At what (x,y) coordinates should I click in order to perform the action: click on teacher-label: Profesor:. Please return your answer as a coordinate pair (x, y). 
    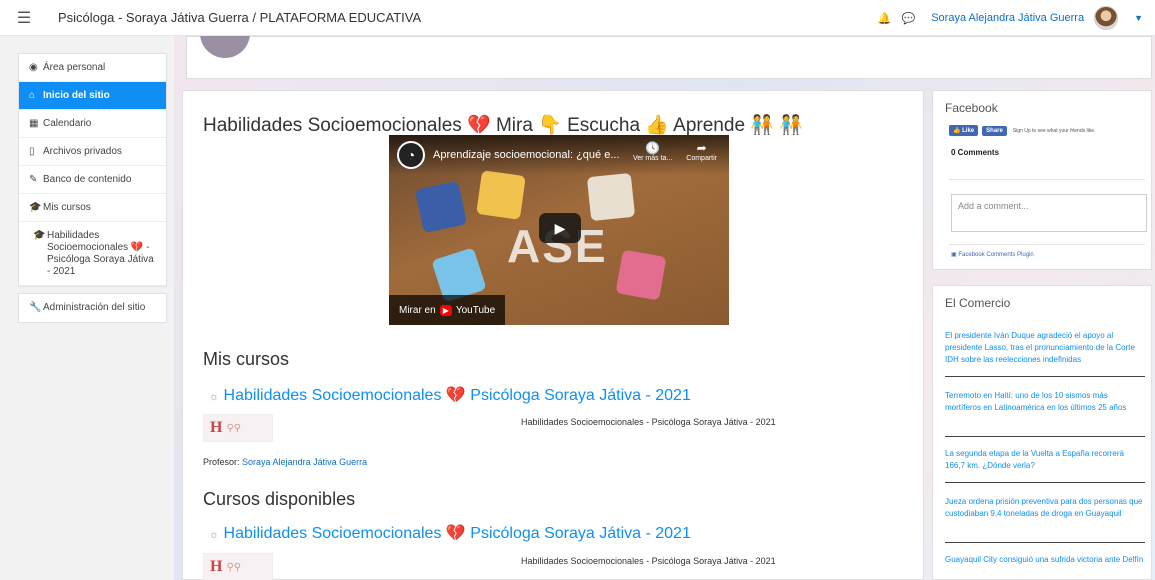
    Looking at the image, I should click on (221, 462).